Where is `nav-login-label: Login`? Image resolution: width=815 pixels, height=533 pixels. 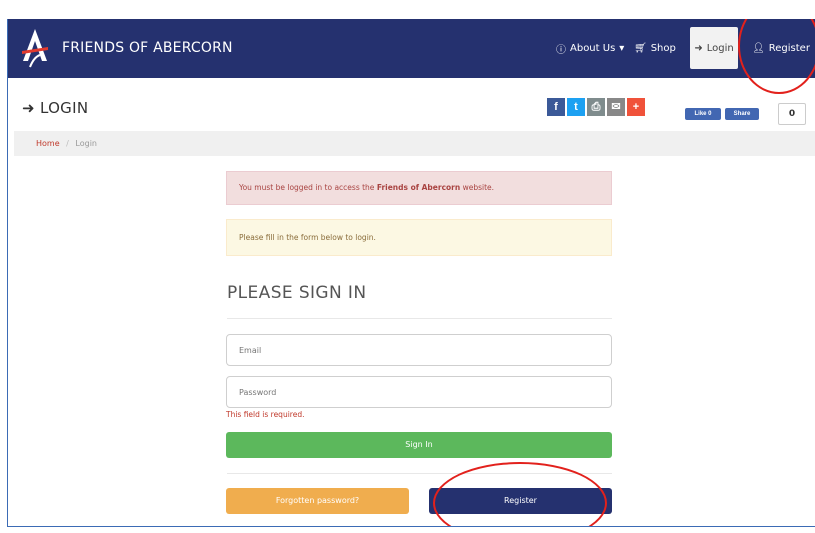
nav-login-label: Login is located at coordinates (720, 48).